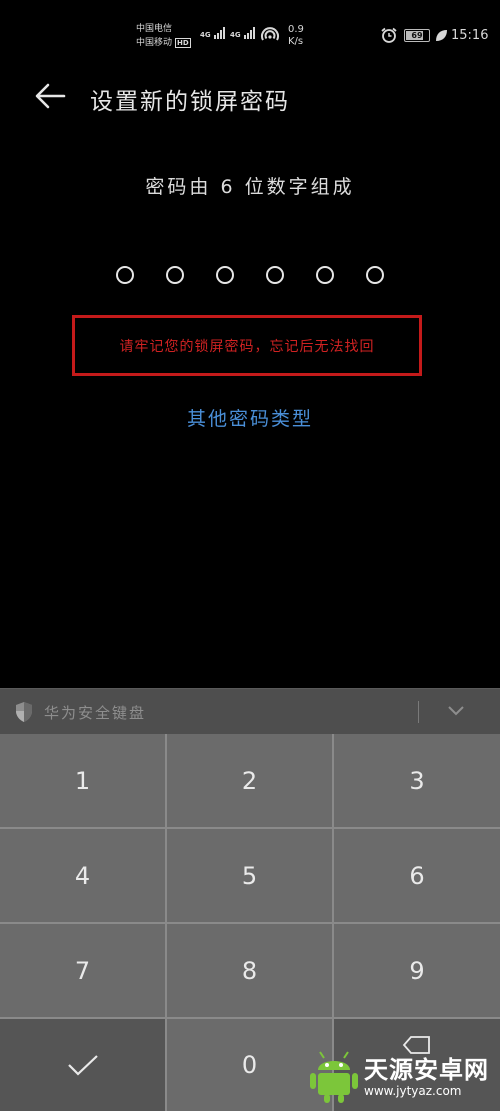 This screenshot has width=500, height=1111. Describe the element at coordinates (242, 33) in the screenshot. I see `signal-icon-2: 4G` at that location.